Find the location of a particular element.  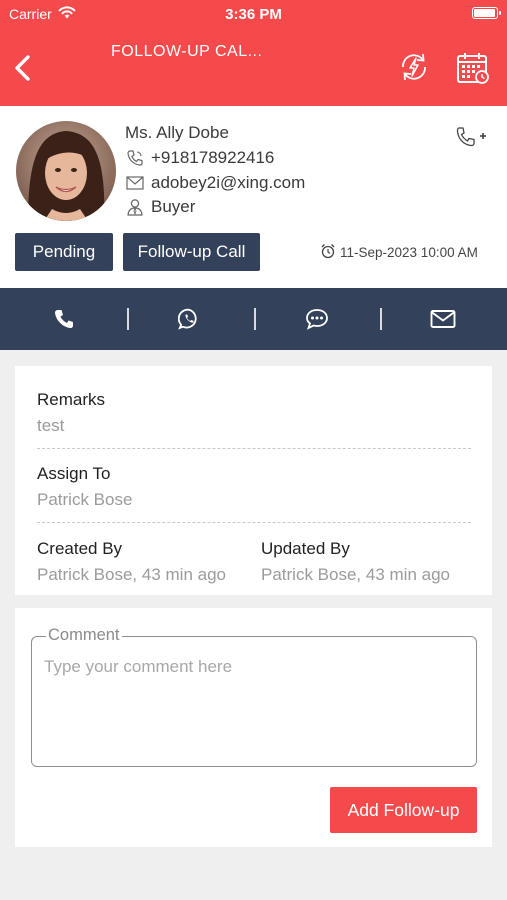

assign-to-value: Patrick Bose is located at coordinates (85, 499).